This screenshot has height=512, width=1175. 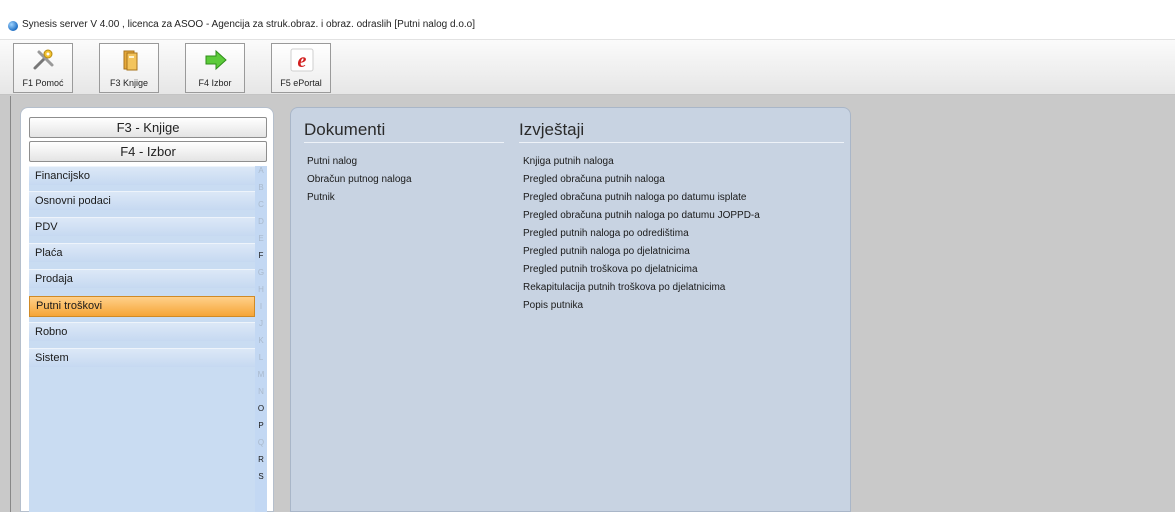 I want to click on doc-link-obracun: Obračun putnog naloga, so click(x=359, y=179).